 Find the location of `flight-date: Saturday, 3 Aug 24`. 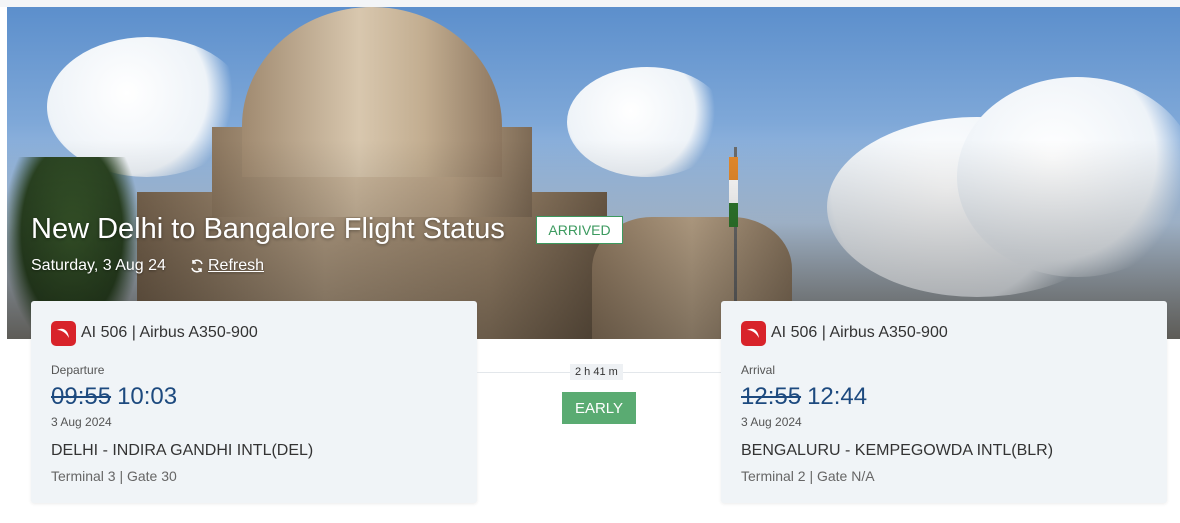

flight-date: Saturday, 3 Aug 24 is located at coordinates (98, 265).